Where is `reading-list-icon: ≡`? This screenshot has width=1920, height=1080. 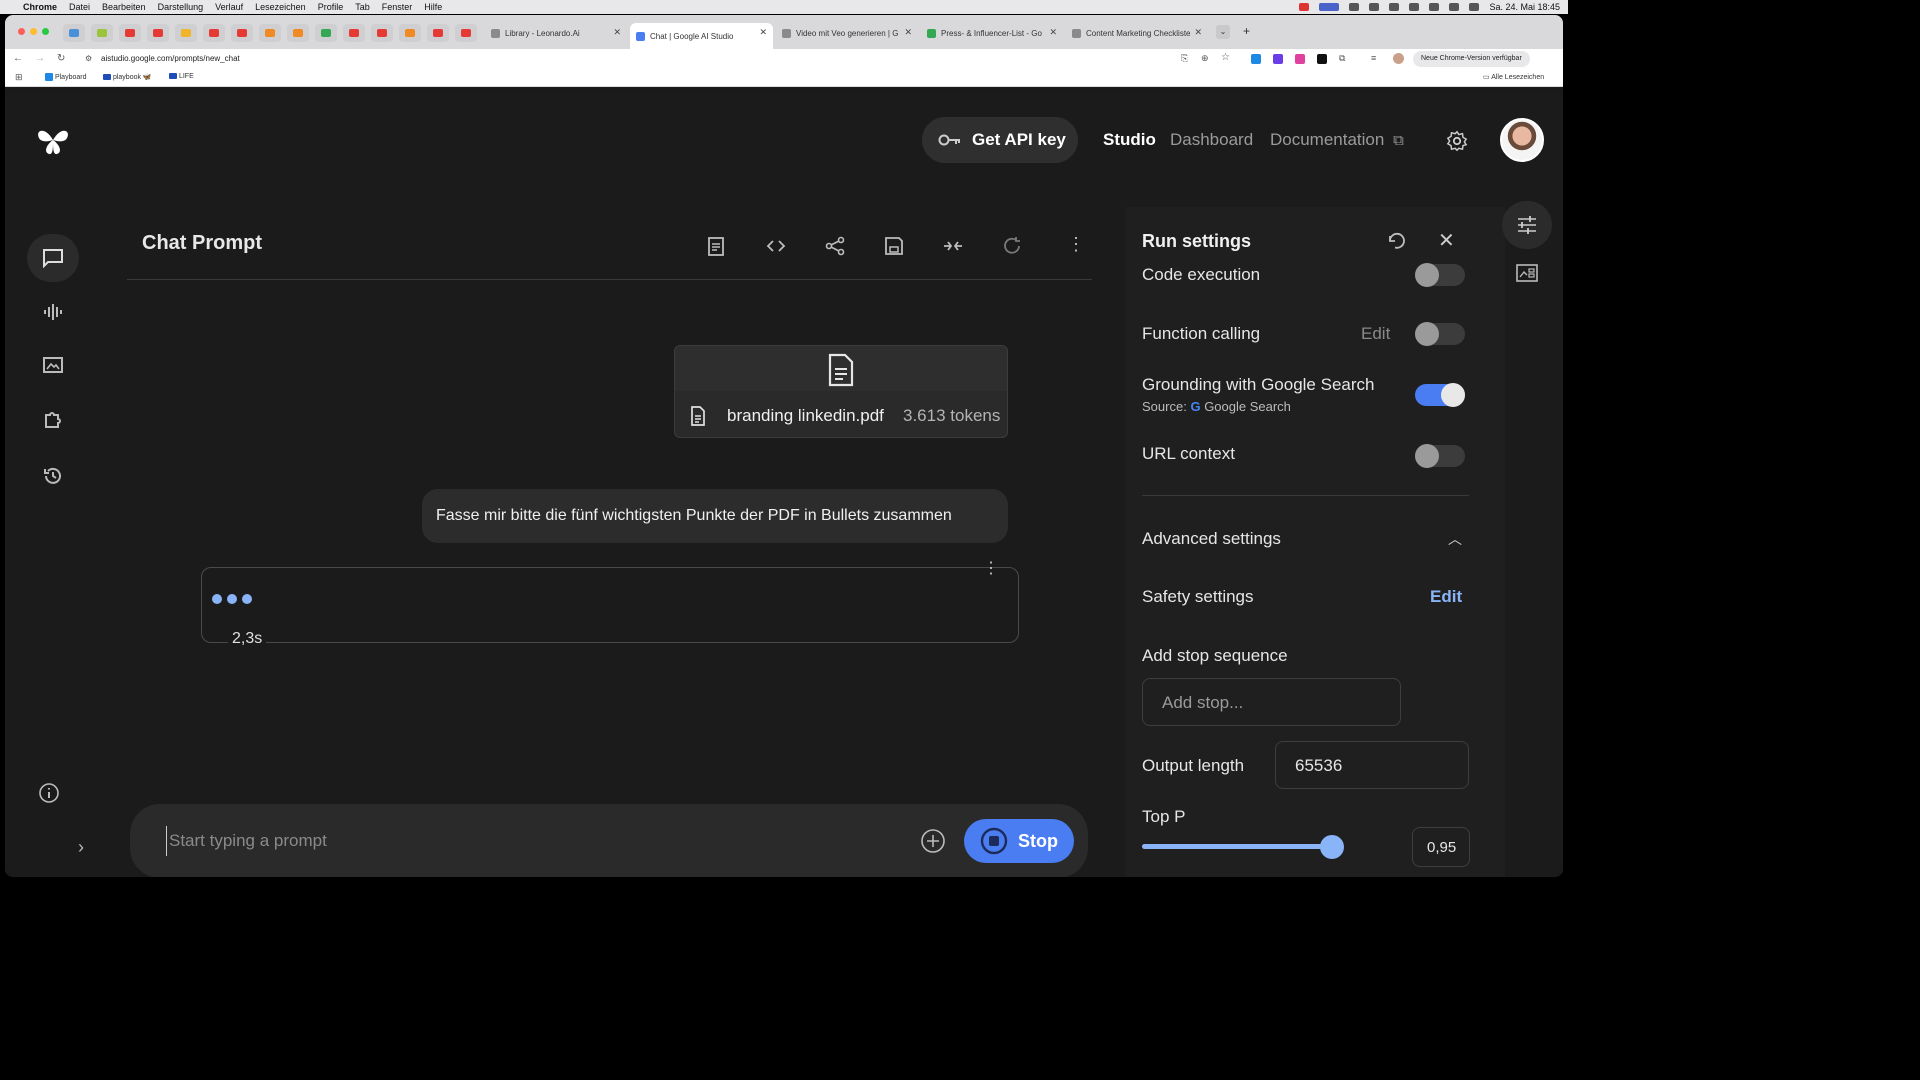 reading-list-icon: ≡ is located at coordinates (1373, 58).